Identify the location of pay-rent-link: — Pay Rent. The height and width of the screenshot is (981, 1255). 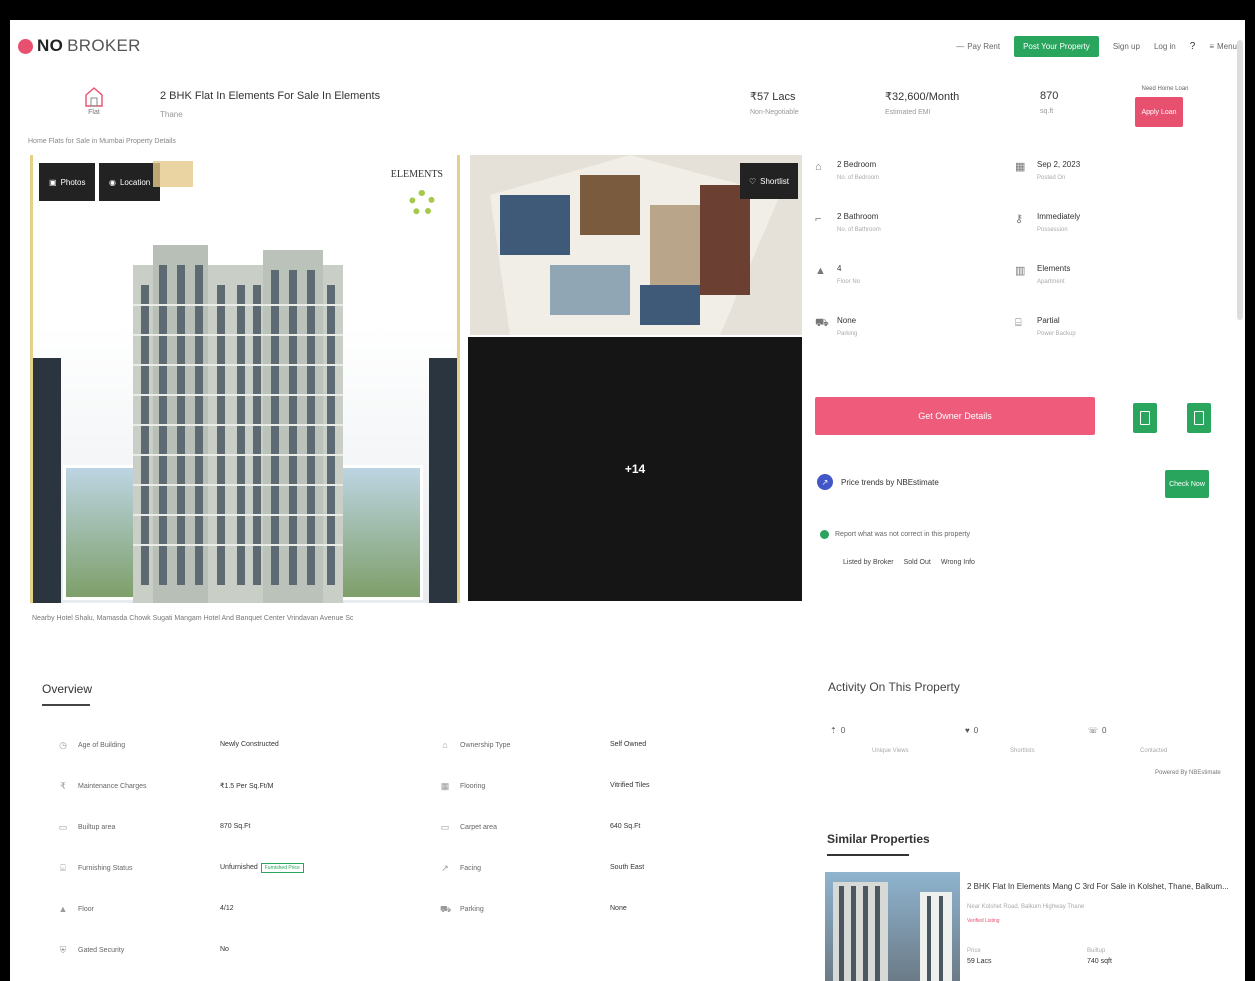
(978, 46).